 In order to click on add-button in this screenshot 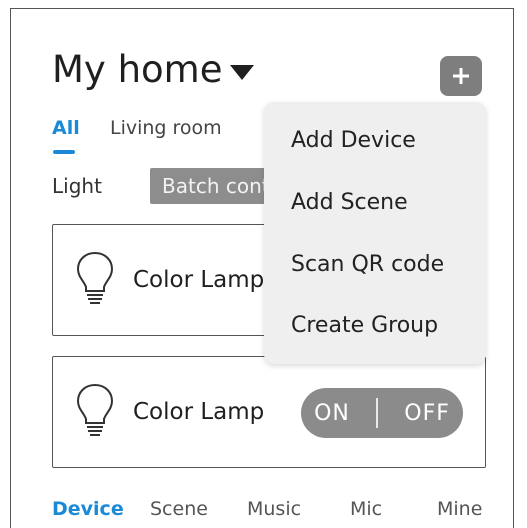, I will do `click(461, 76)`.